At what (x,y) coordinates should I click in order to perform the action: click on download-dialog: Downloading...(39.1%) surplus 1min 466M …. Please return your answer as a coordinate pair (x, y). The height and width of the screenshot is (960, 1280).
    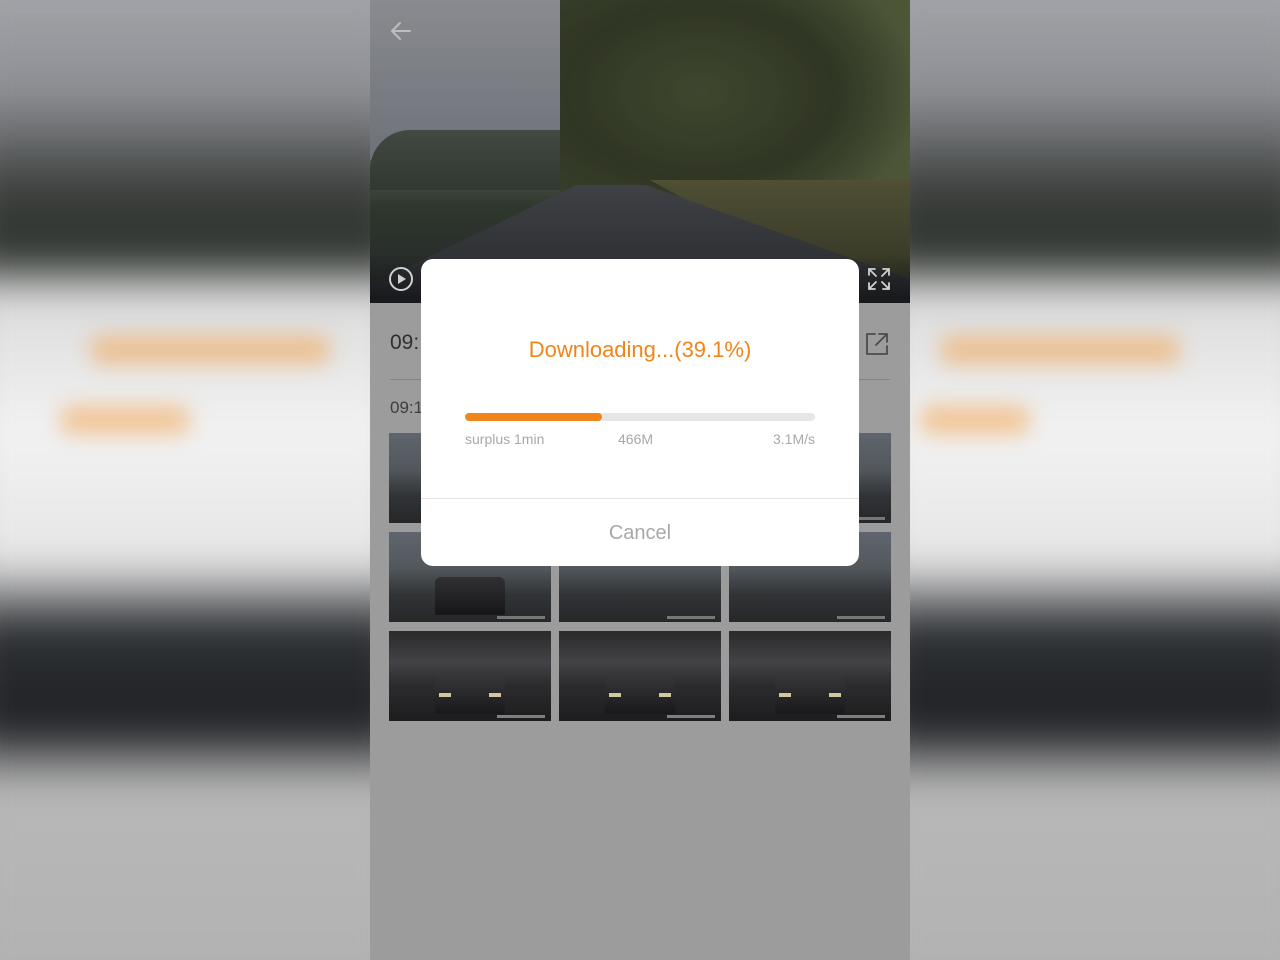
    Looking at the image, I should click on (640, 412).